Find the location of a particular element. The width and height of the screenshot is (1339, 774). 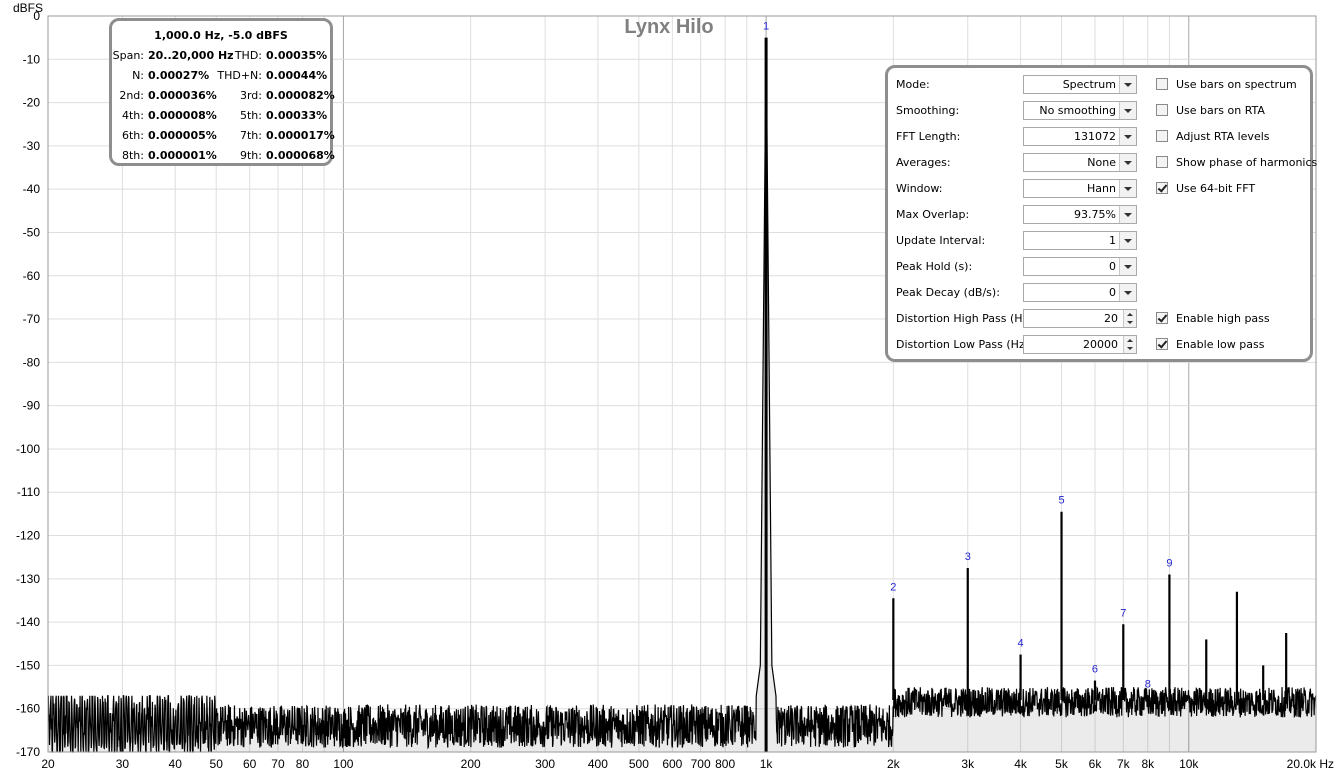

control-row: Max Overlap: 93.75% is located at coordinates (1099, 215).